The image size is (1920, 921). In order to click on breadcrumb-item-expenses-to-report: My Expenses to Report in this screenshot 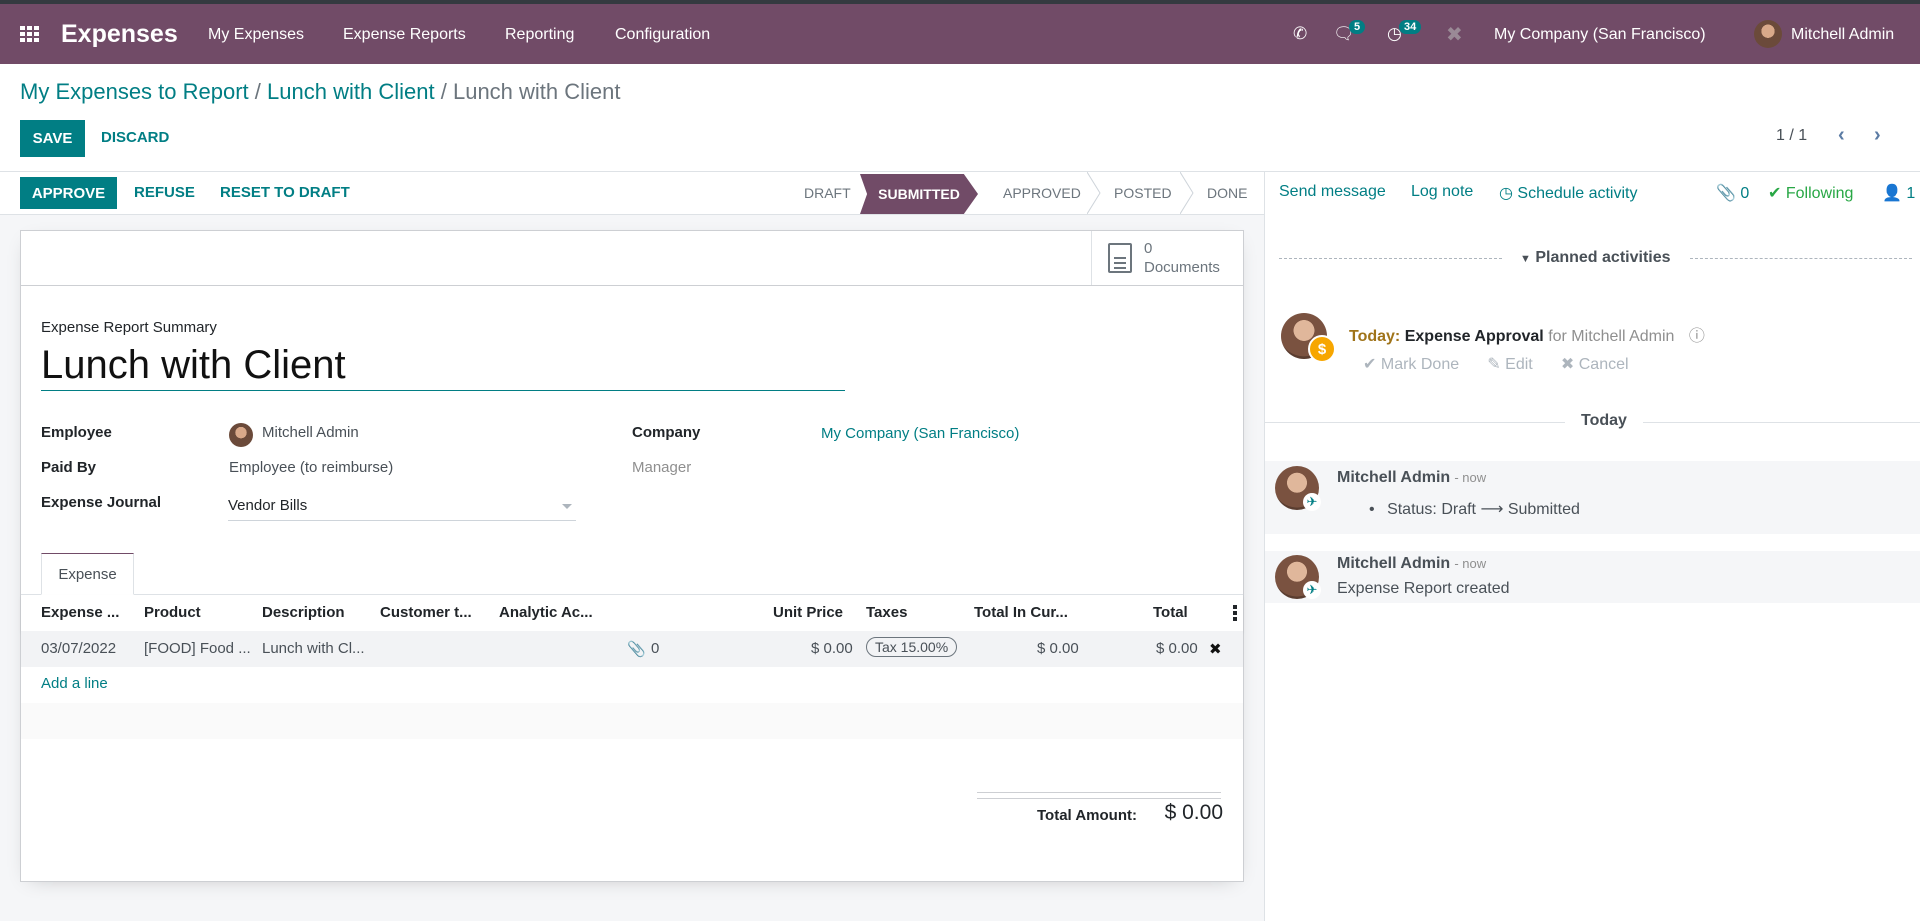, I will do `click(134, 91)`.